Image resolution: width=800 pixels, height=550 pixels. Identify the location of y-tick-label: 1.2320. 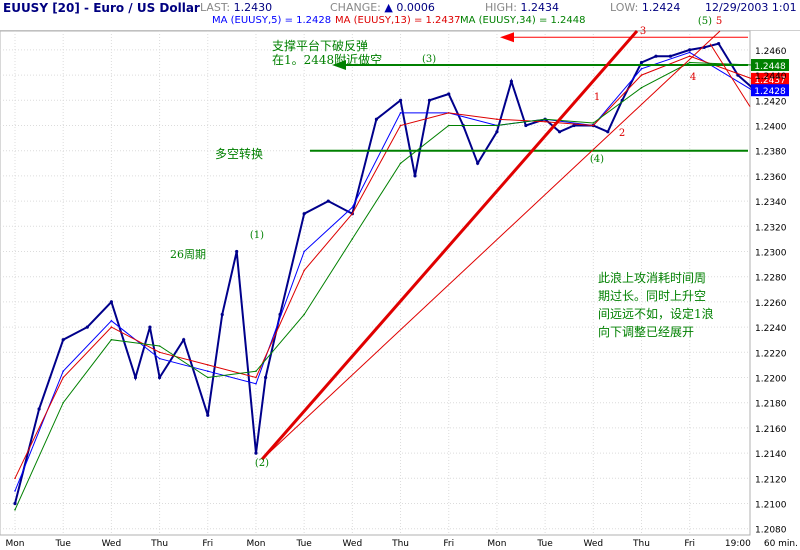
(771, 228).